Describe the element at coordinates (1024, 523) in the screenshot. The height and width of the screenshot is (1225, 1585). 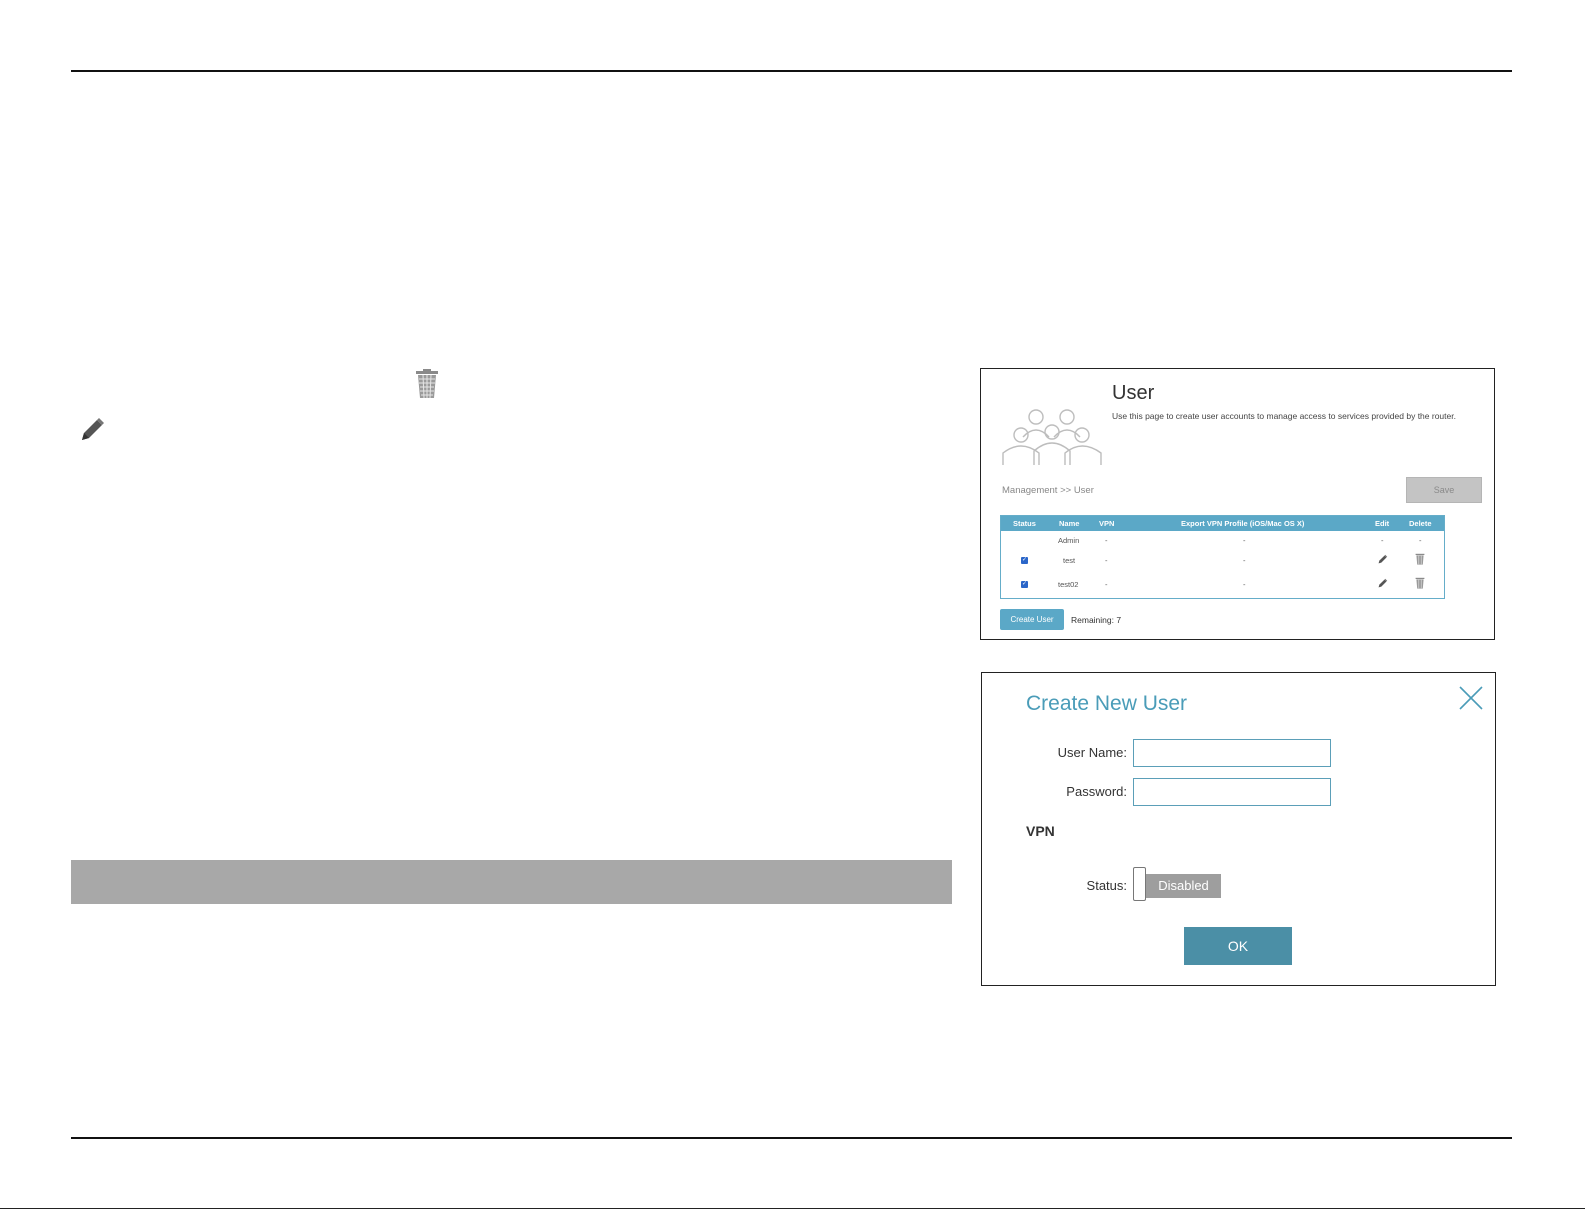
I see `column-header-status: Status` at that location.